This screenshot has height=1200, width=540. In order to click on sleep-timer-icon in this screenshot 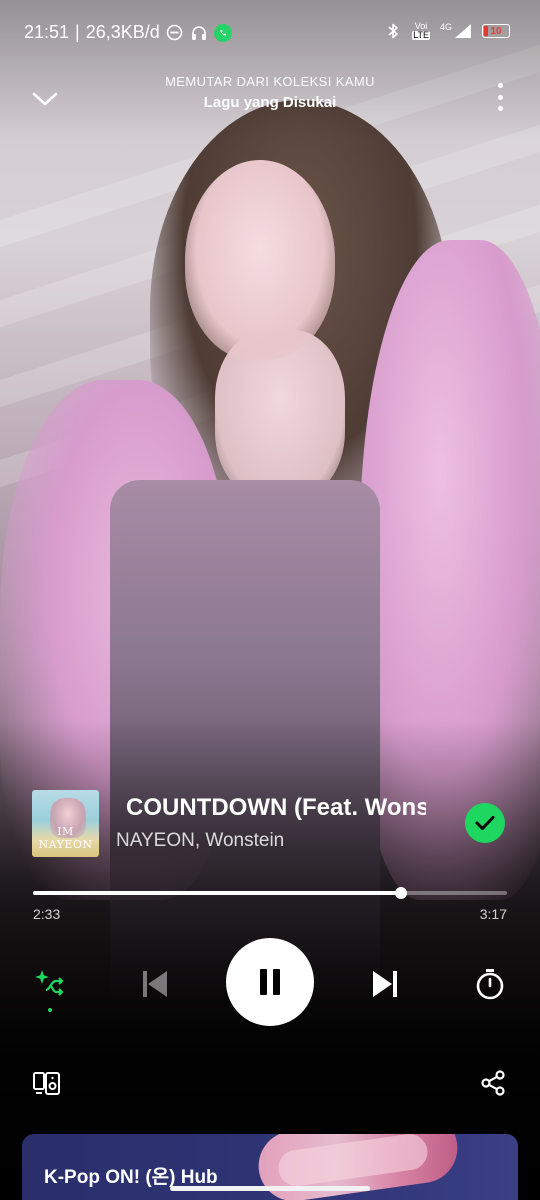, I will do `click(490, 984)`.